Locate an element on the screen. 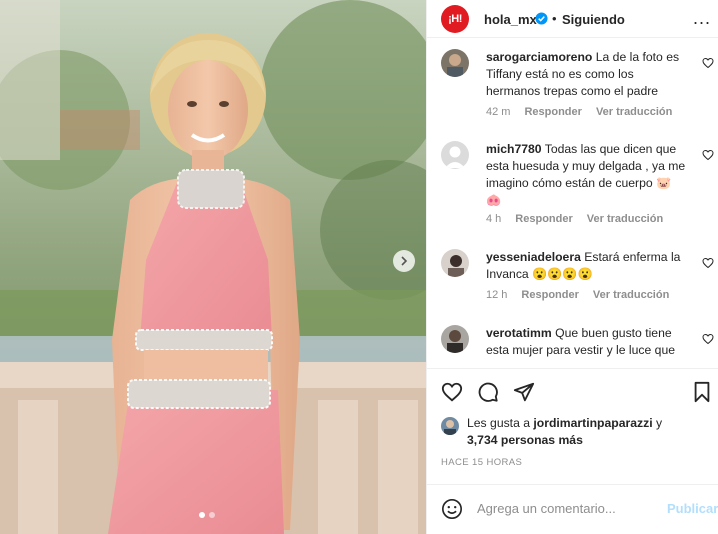 The height and width of the screenshot is (534, 718). share-paper-plane-icon is located at coordinates (524, 392).